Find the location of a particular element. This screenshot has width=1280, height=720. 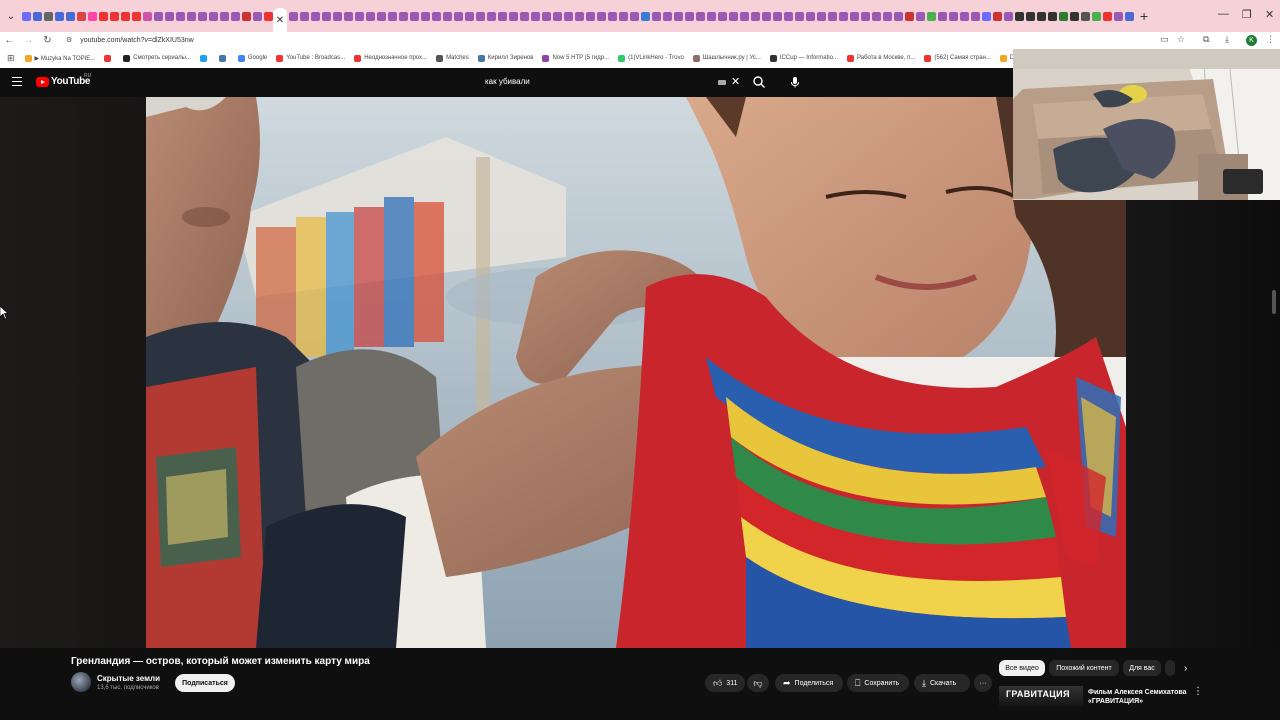

channel-name: Скрытые земли is located at coordinates (128, 678).